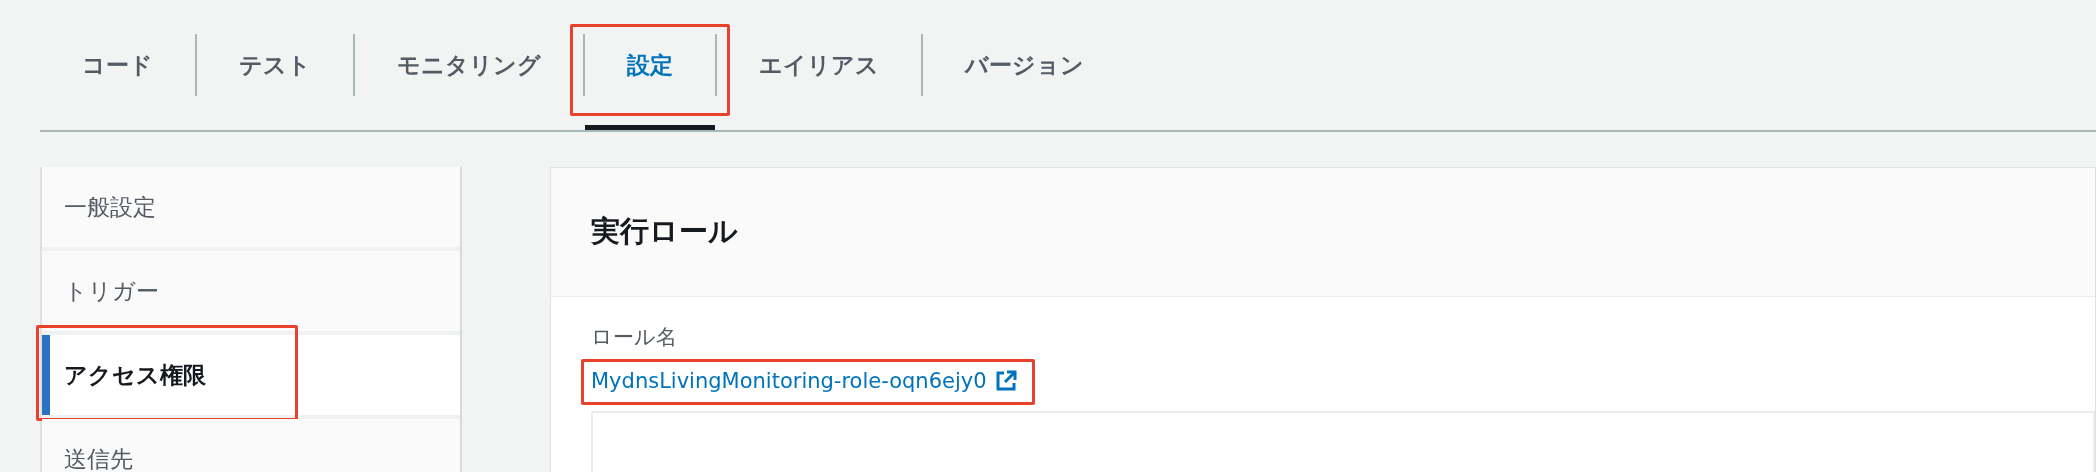 The height and width of the screenshot is (472, 2096). What do you see at coordinates (1024, 65) in the screenshot?
I see `tab: バージョン` at bounding box center [1024, 65].